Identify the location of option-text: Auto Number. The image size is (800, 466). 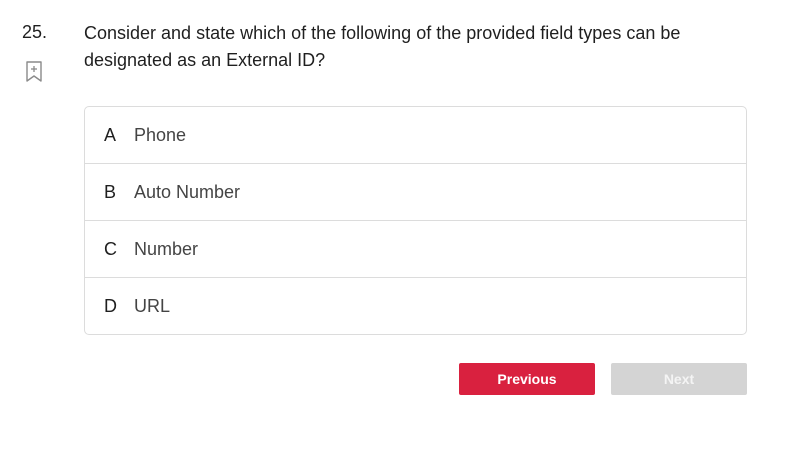
(187, 191).